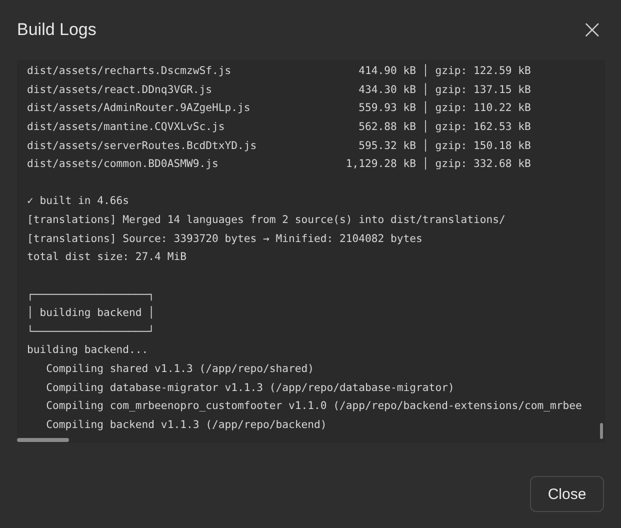 Image resolution: width=621 pixels, height=528 pixels. What do you see at coordinates (43, 440) in the screenshot?
I see `horizontal-scrollbar-thumb` at bounding box center [43, 440].